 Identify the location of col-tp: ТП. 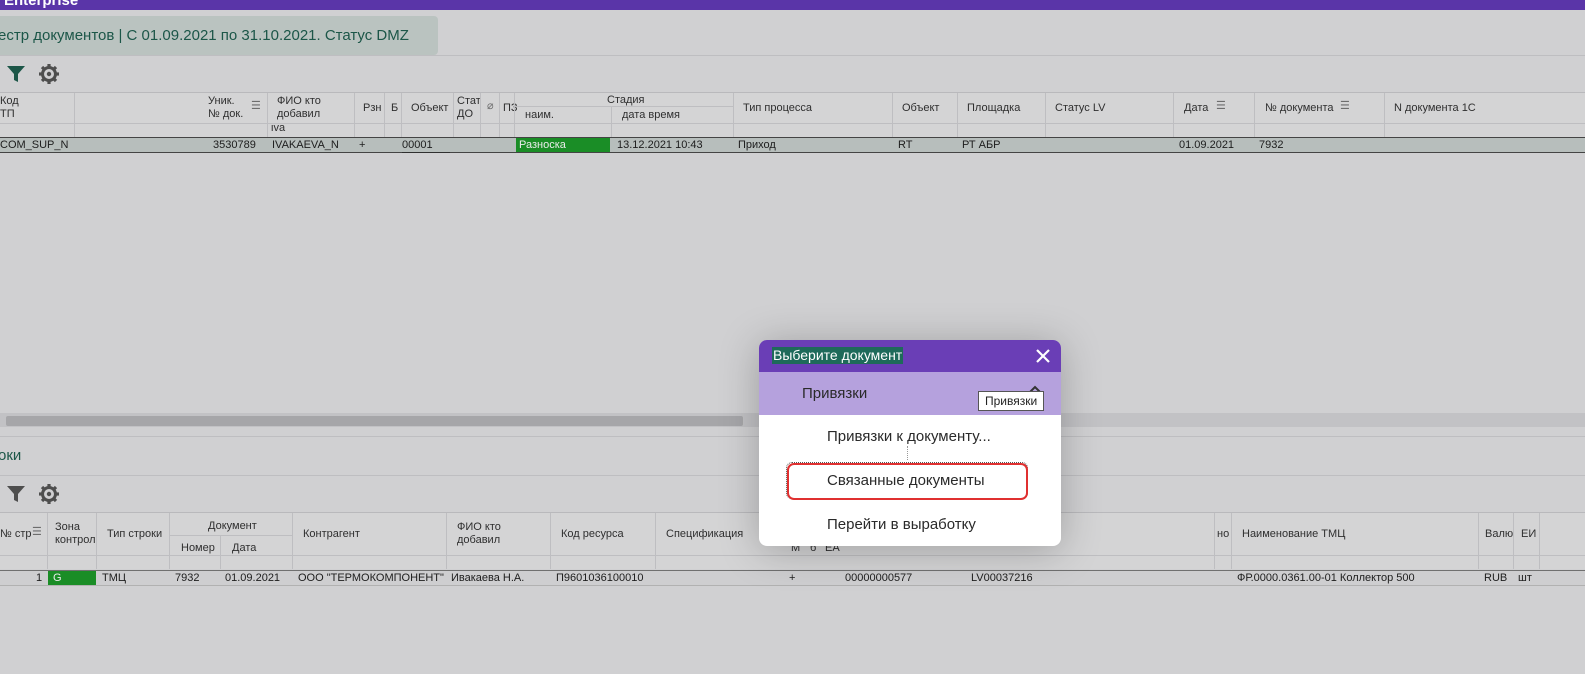
(7, 114).